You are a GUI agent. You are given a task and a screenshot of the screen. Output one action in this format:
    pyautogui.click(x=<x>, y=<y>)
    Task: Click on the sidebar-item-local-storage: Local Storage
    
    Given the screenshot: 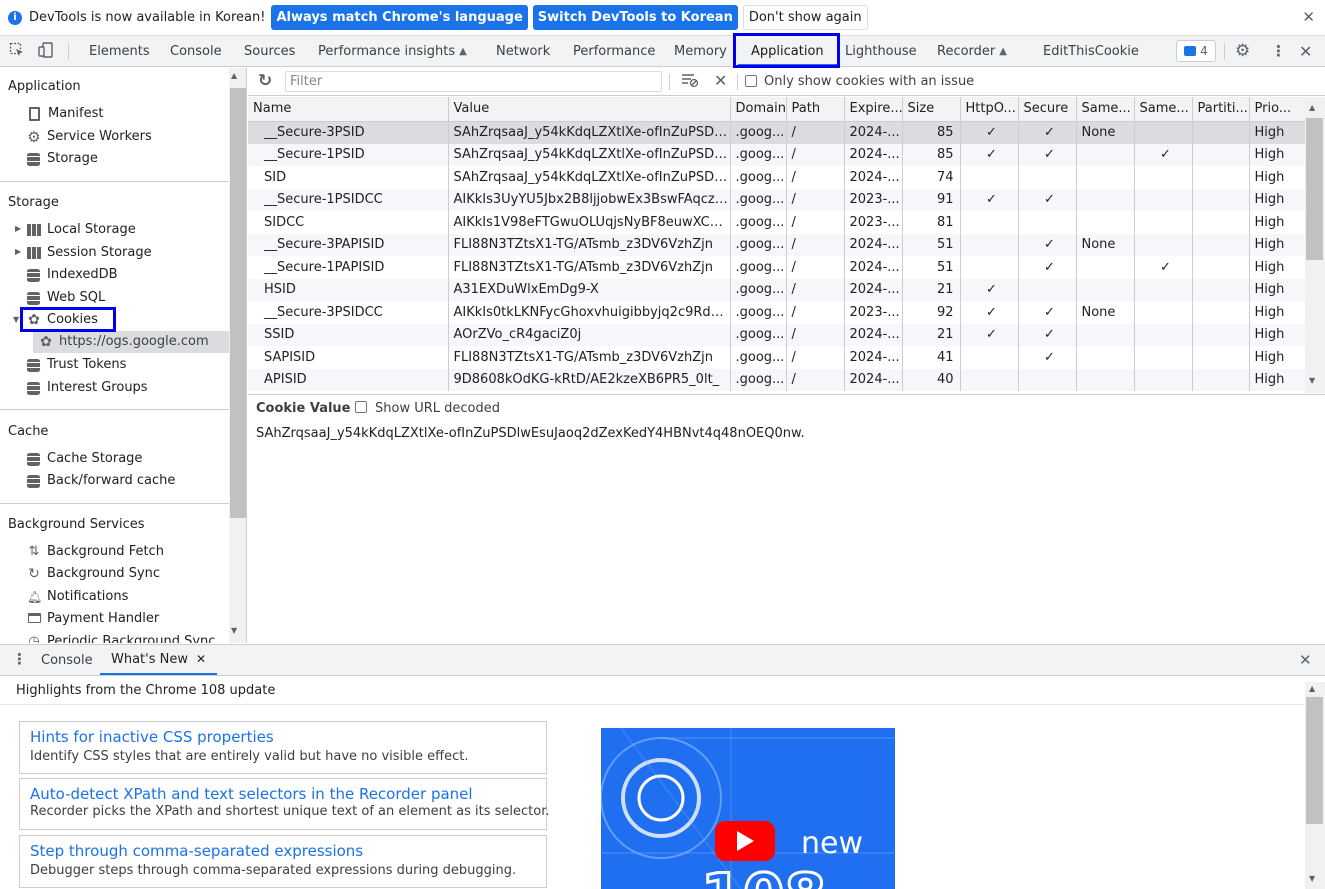 What is the action you would take?
    pyautogui.click(x=81, y=230)
    